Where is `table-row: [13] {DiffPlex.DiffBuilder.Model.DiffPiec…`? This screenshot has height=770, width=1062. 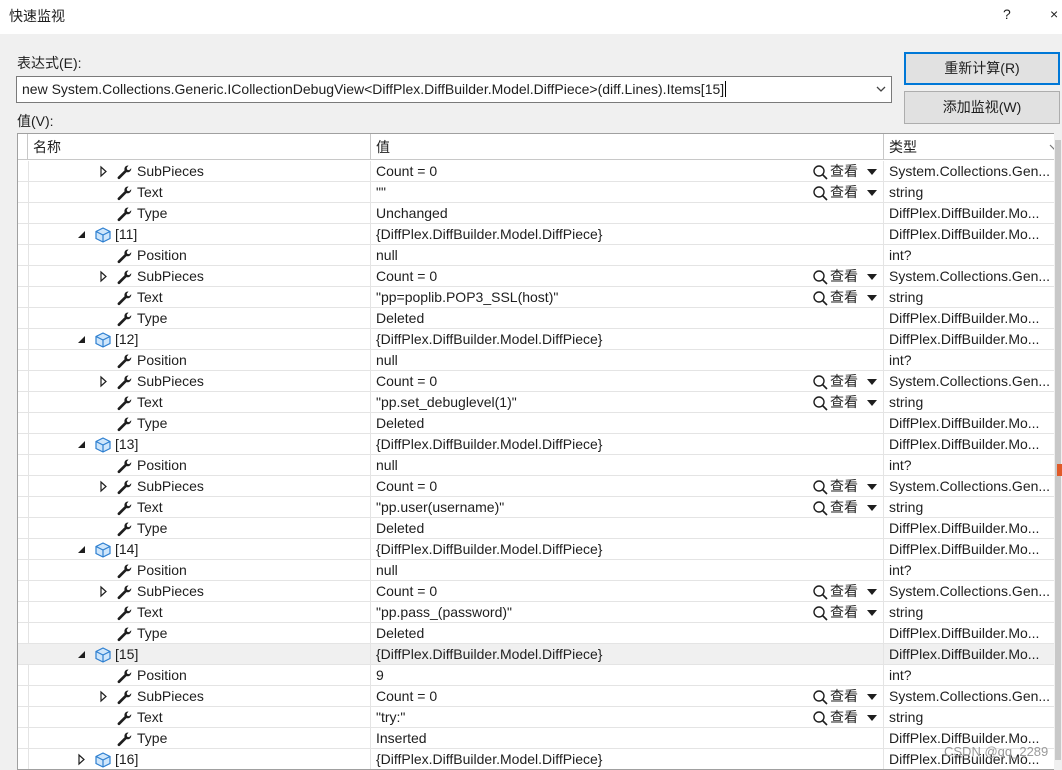 table-row: [13] {DiffPlex.DiffBuilder.Model.DiffPiec… is located at coordinates (539, 444).